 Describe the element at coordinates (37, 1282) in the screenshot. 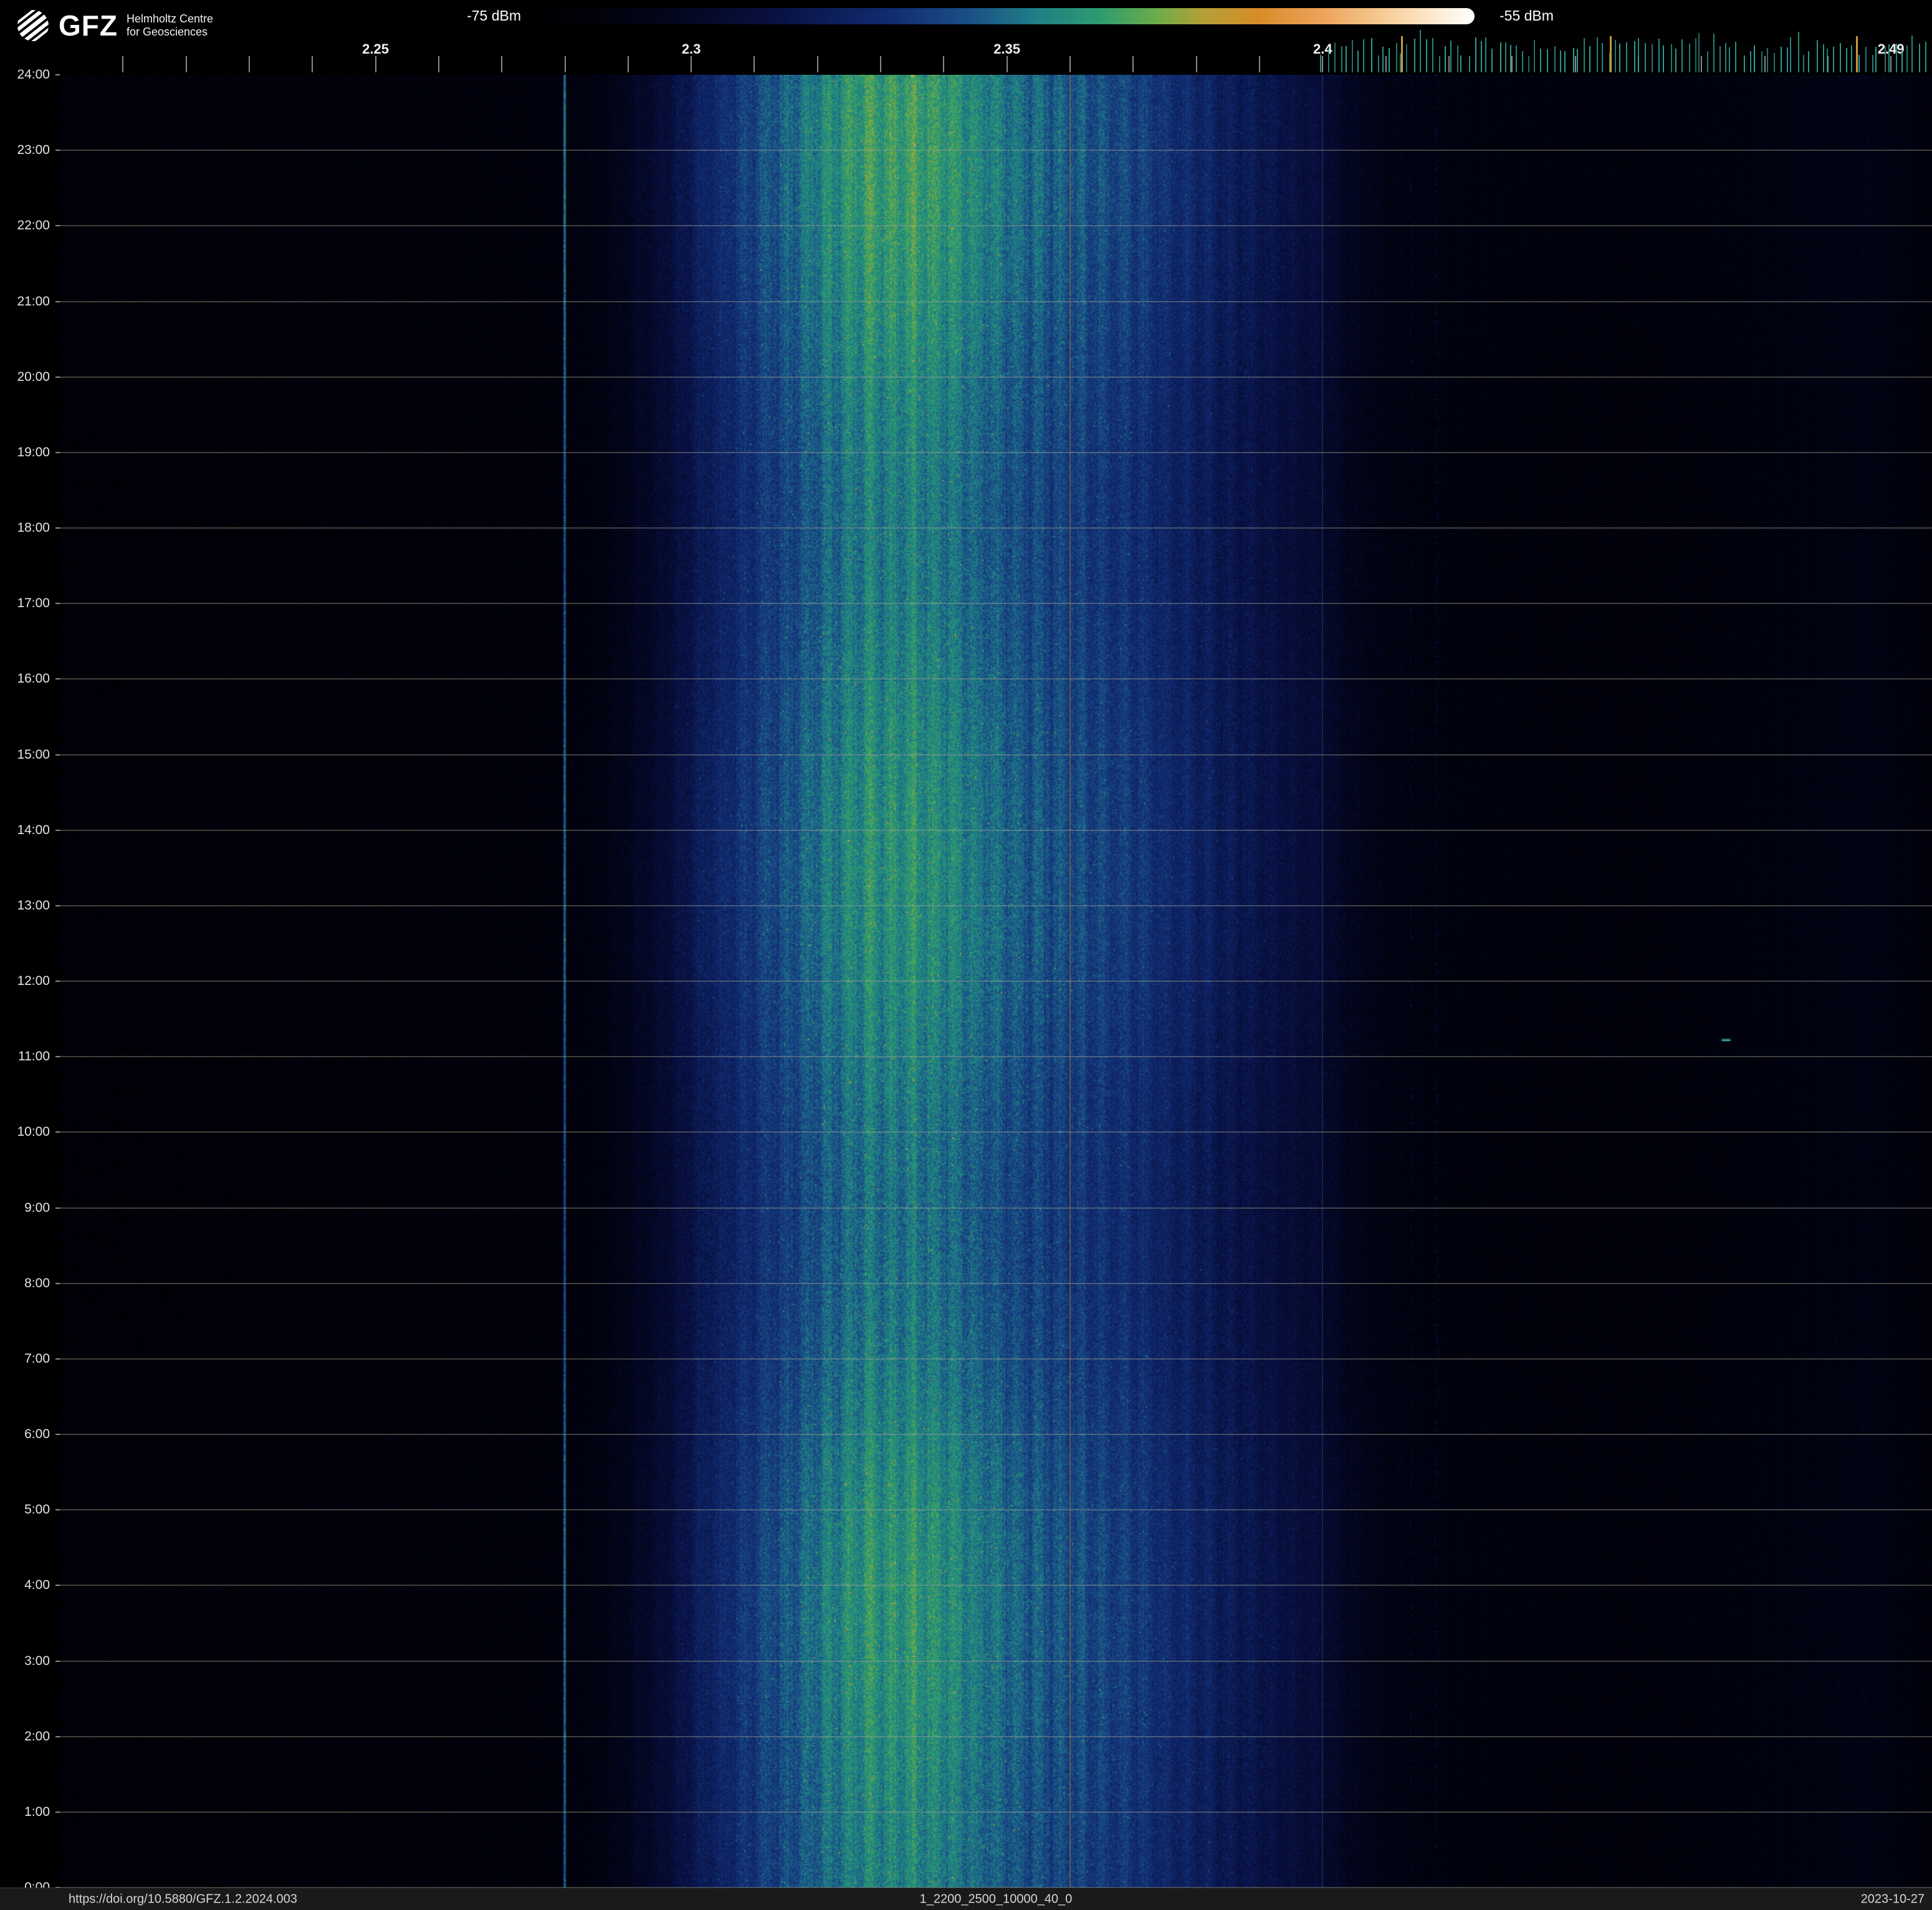

I see `time-tick-label: 8:00` at that location.